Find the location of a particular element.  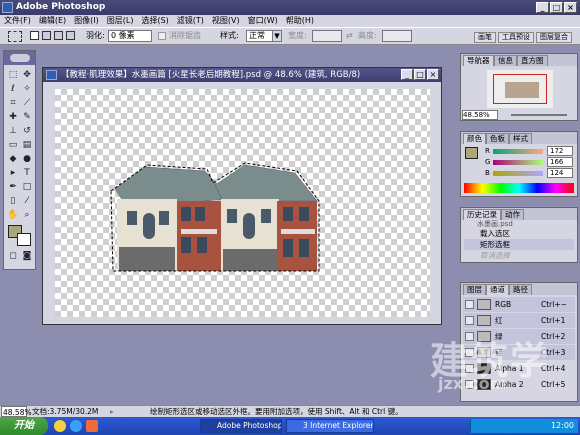

marquee-preset-icon is located at coordinates (15, 36).